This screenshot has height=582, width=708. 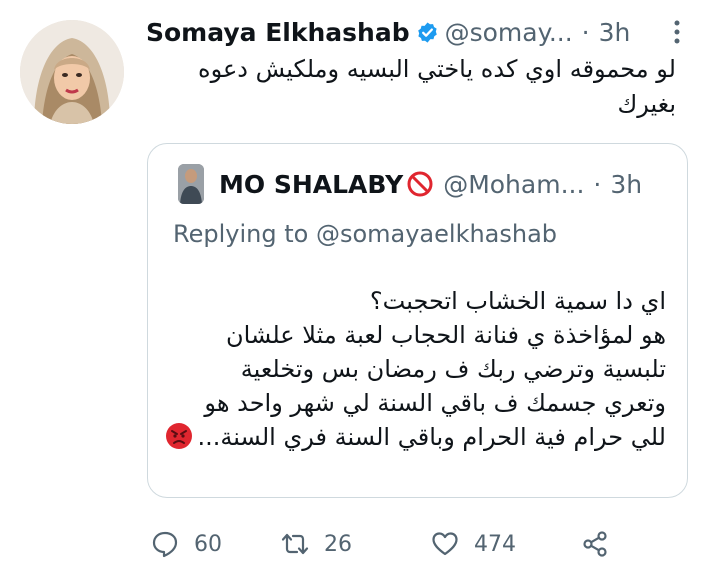 I want to click on quoted-author-display-name: MO SHALABY, so click(x=311, y=184).